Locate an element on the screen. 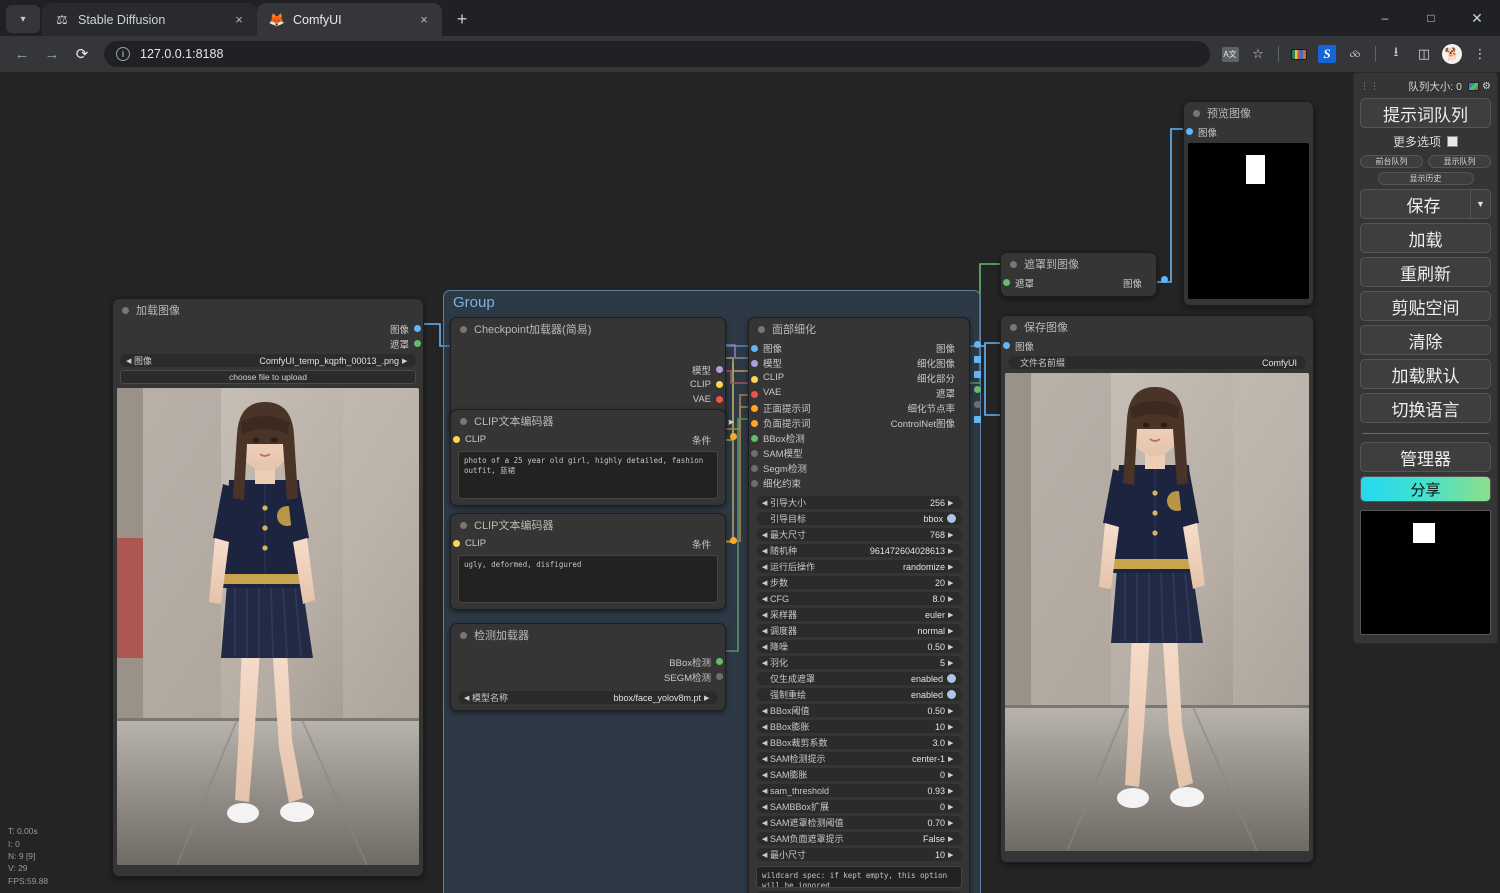  info-icon: i is located at coordinates (123, 54).